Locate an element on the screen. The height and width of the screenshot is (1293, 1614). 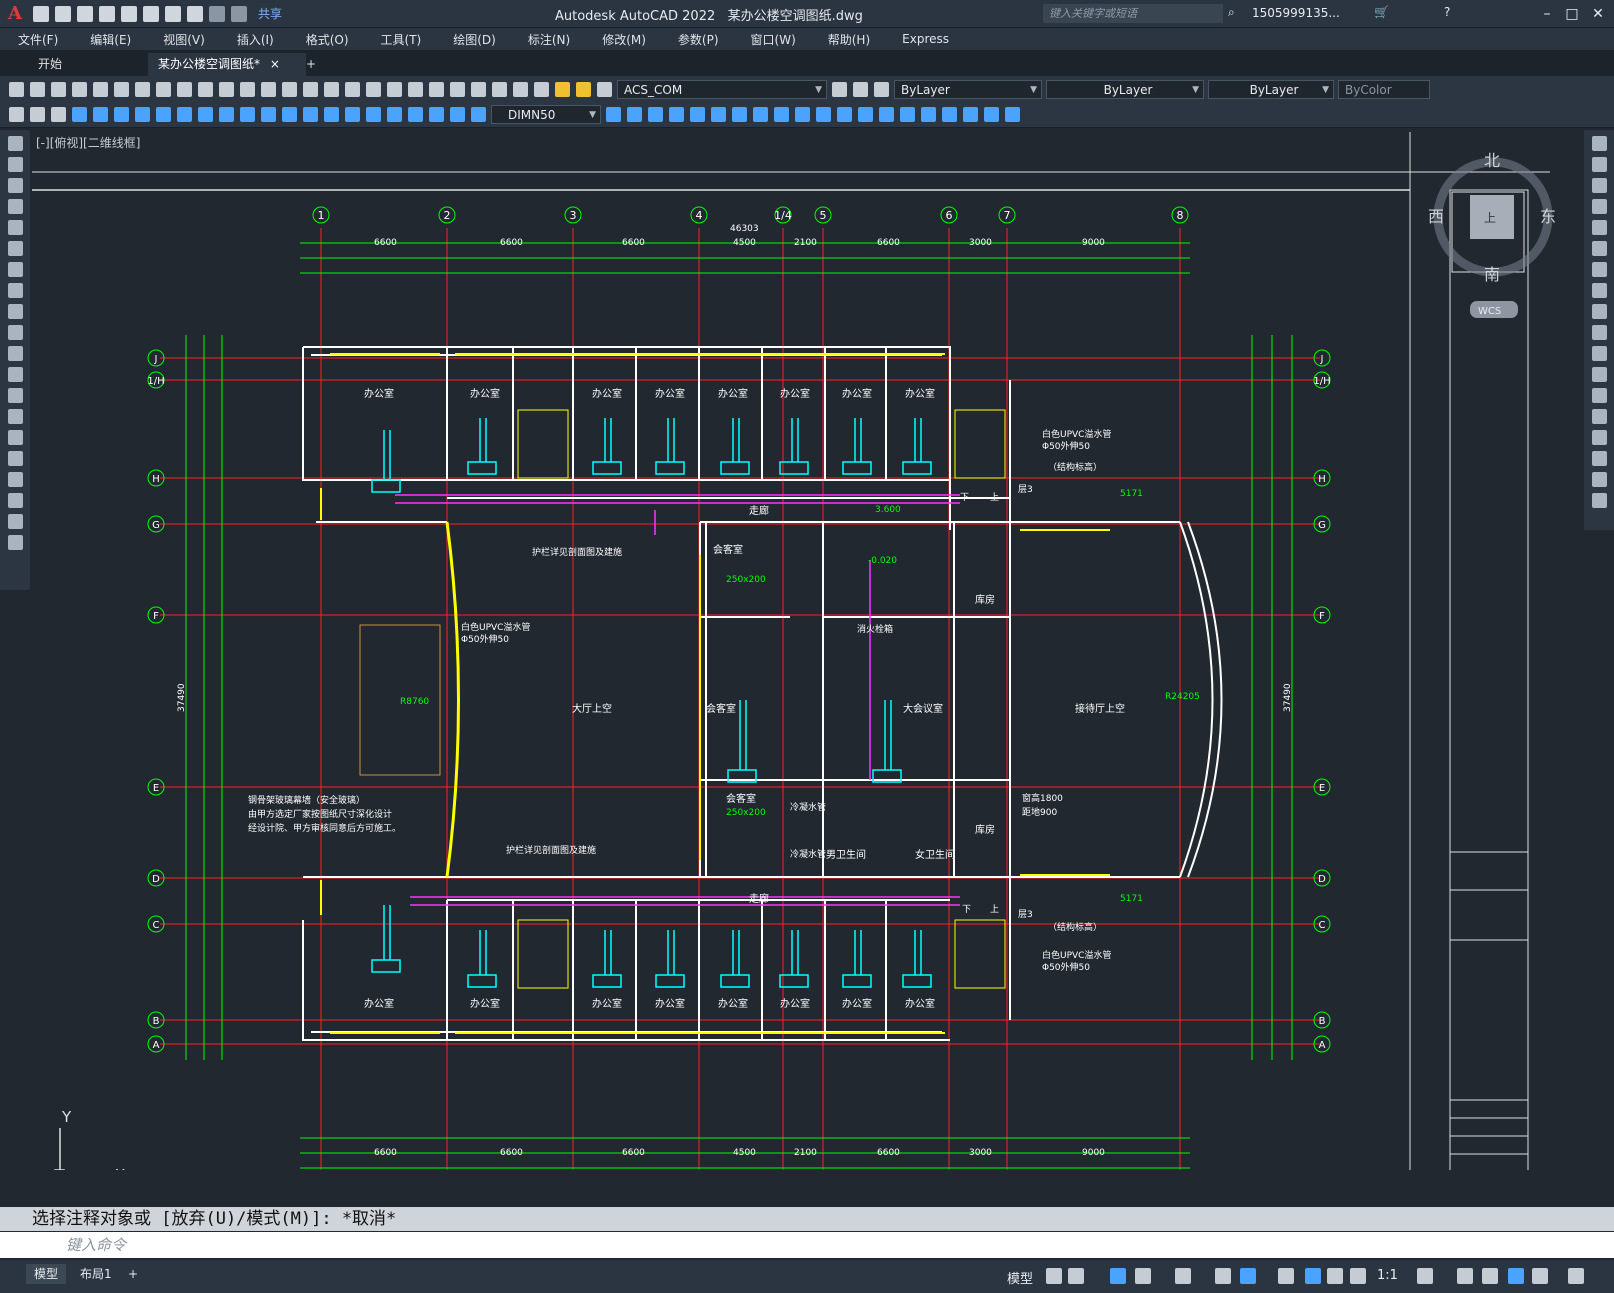
stretch-tool-icon is located at coordinates (1599, 311).